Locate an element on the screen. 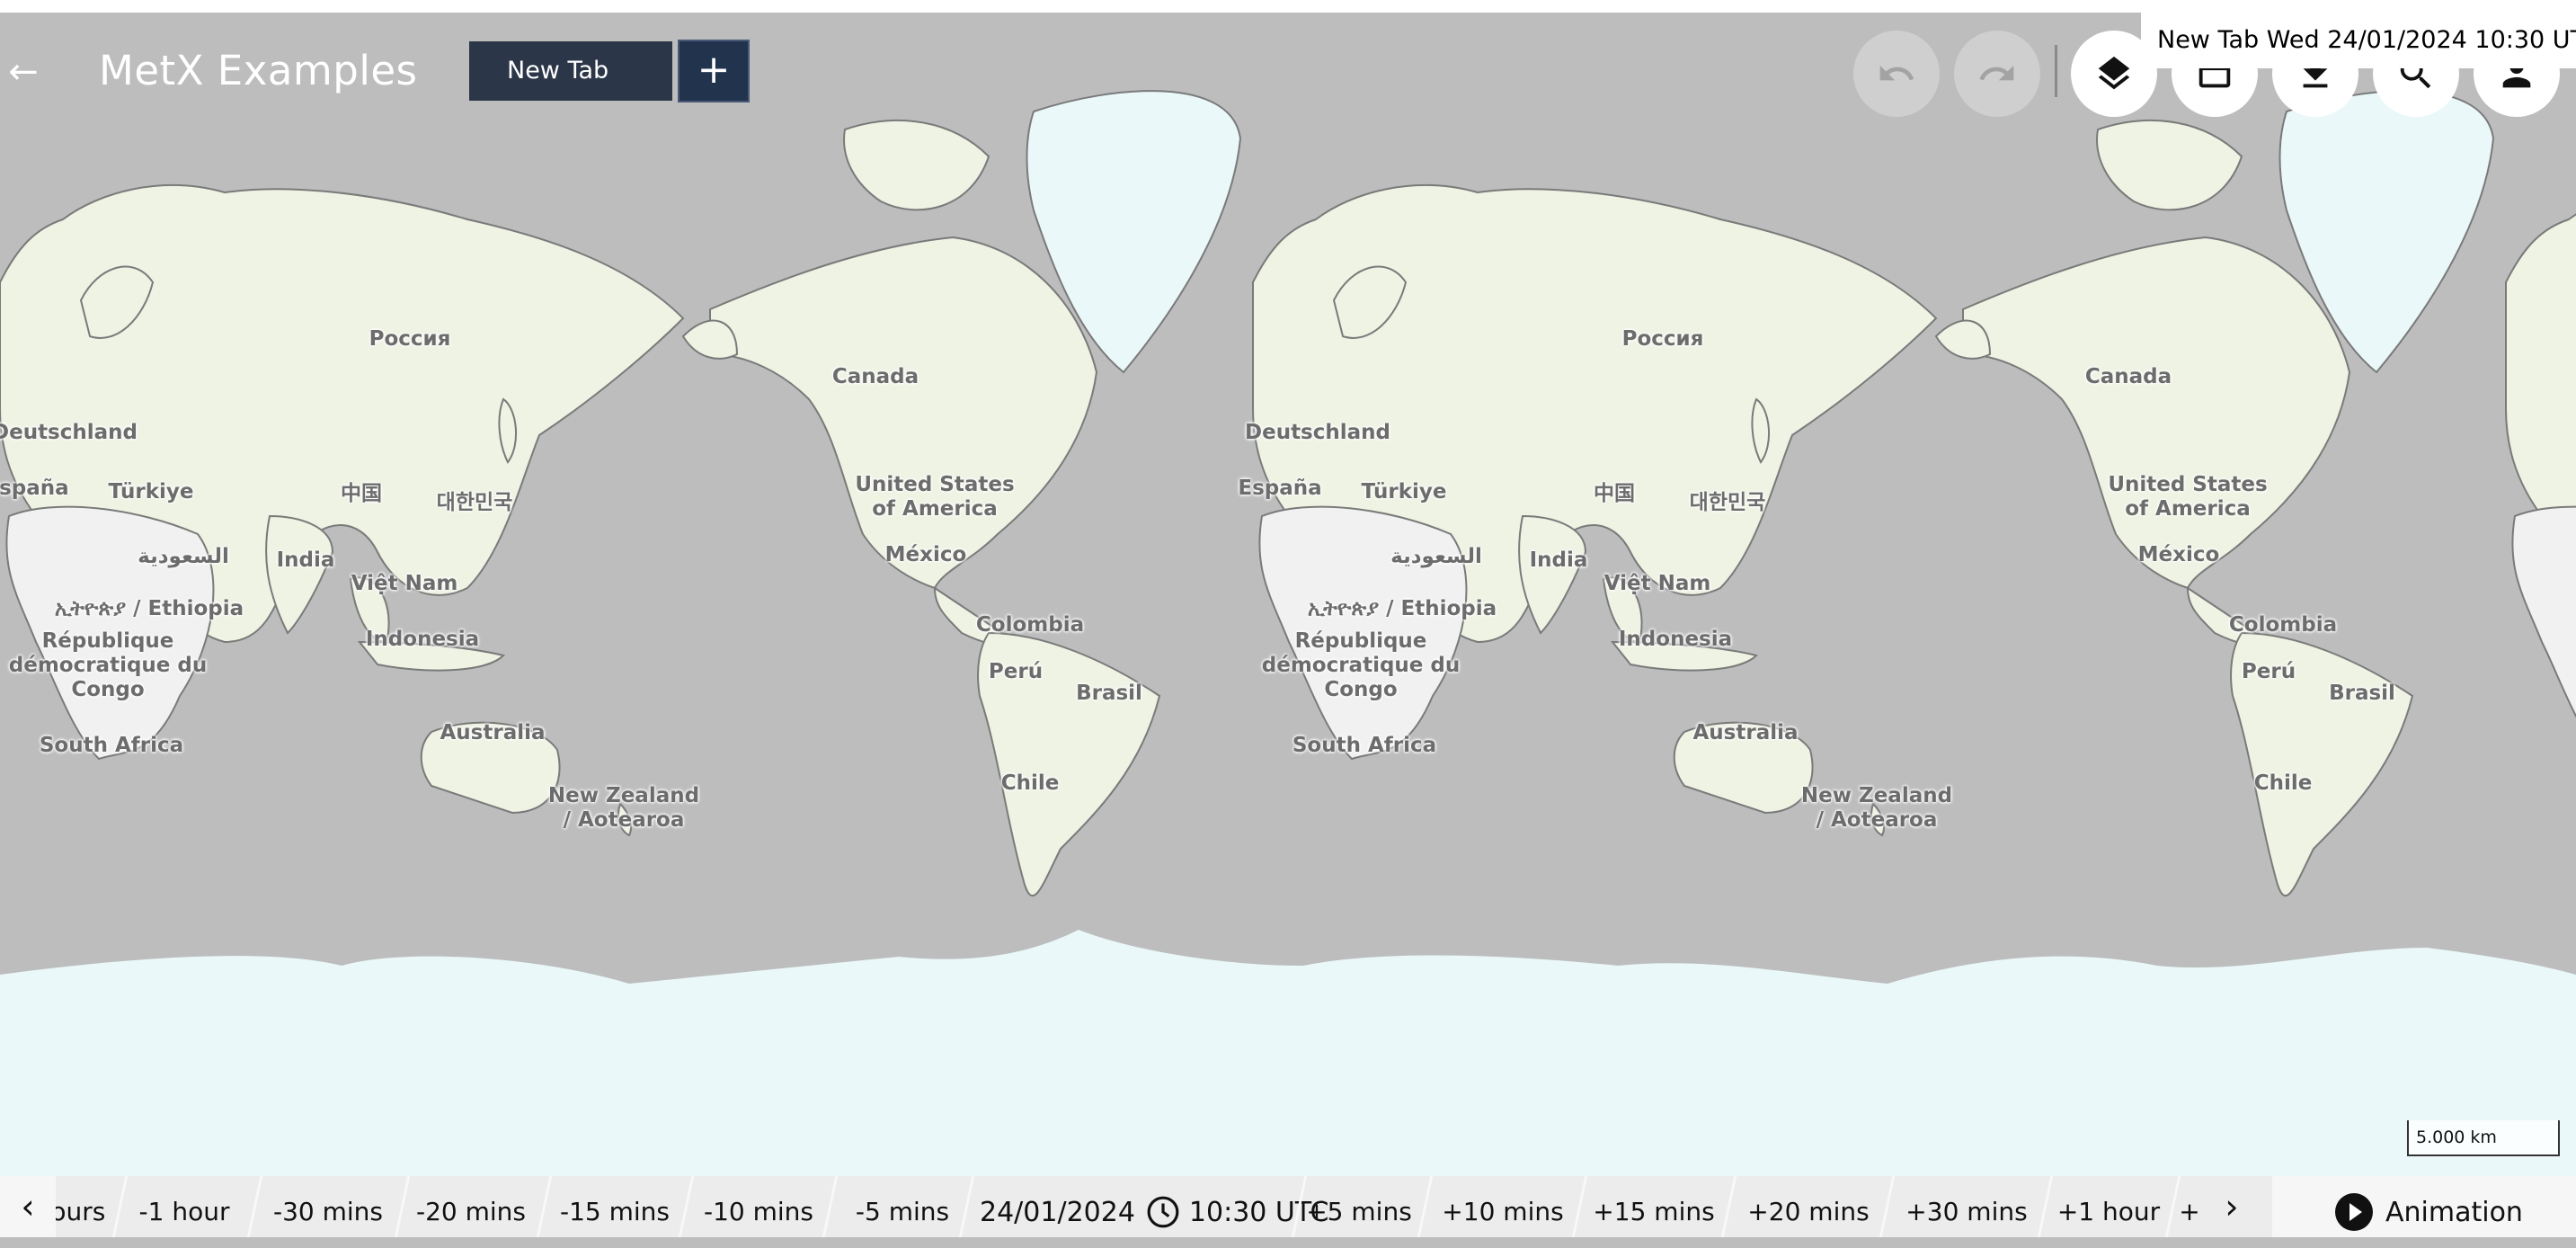  redo-icon is located at coordinates (1996, 73).